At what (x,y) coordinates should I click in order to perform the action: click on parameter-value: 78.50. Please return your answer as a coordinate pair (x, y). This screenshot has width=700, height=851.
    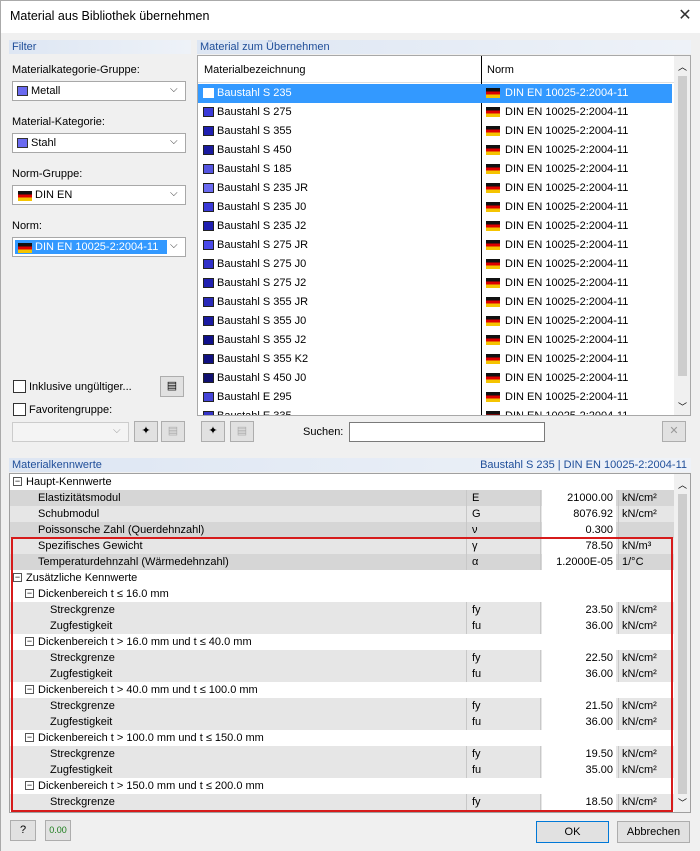
    Looking at the image, I should click on (579, 546).